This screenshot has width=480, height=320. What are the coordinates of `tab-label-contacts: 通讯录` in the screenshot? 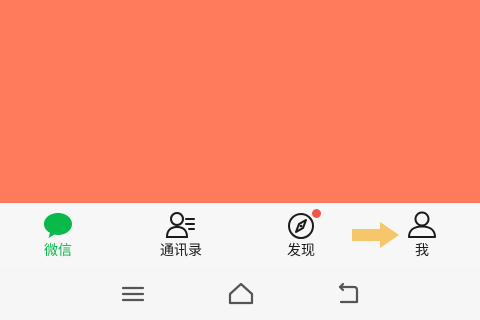 It's located at (181, 251).